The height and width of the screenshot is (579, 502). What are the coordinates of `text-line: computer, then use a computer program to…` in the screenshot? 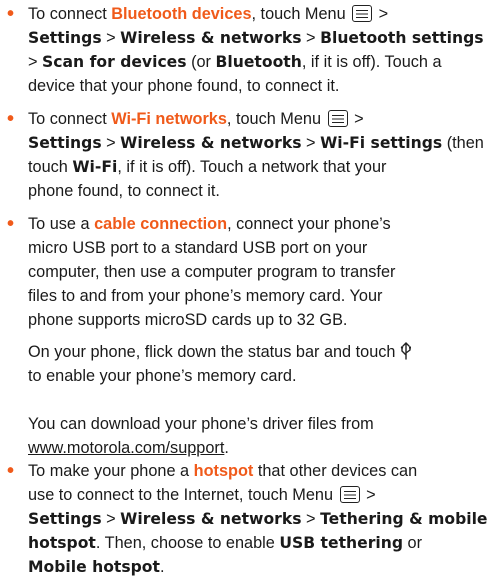 It's located at (212, 272).